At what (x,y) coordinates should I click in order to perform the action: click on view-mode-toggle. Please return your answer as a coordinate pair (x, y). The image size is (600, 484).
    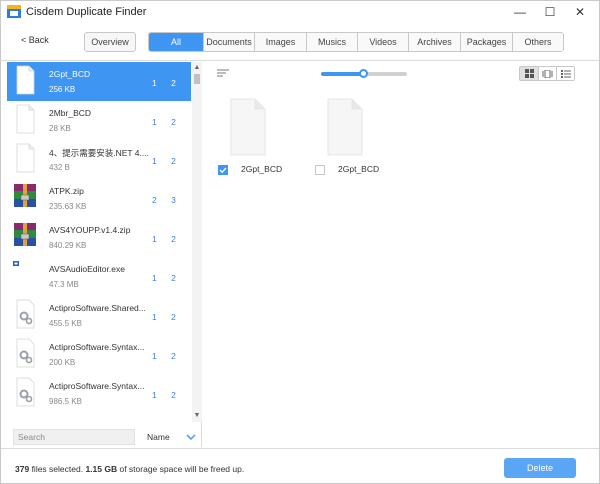
    Looking at the image, I should click on (547, 73).